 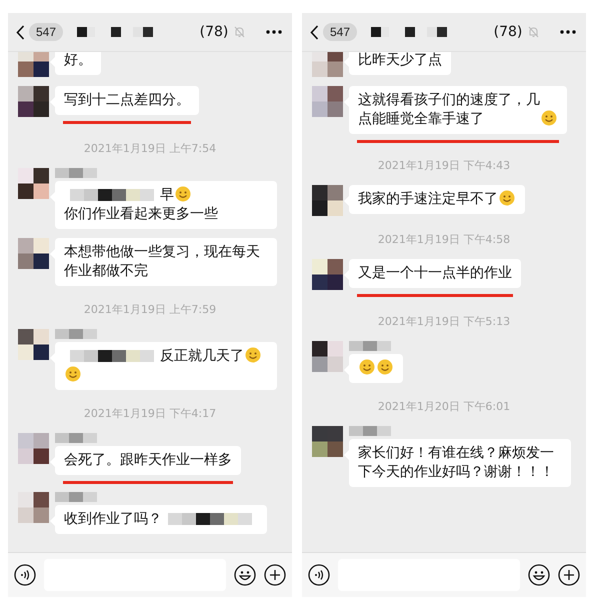 What do you see at coordinates (428, 199) in the screenshot?
I see `message-text: 我家的手速注定早不了` at bounding box center [428, 199].